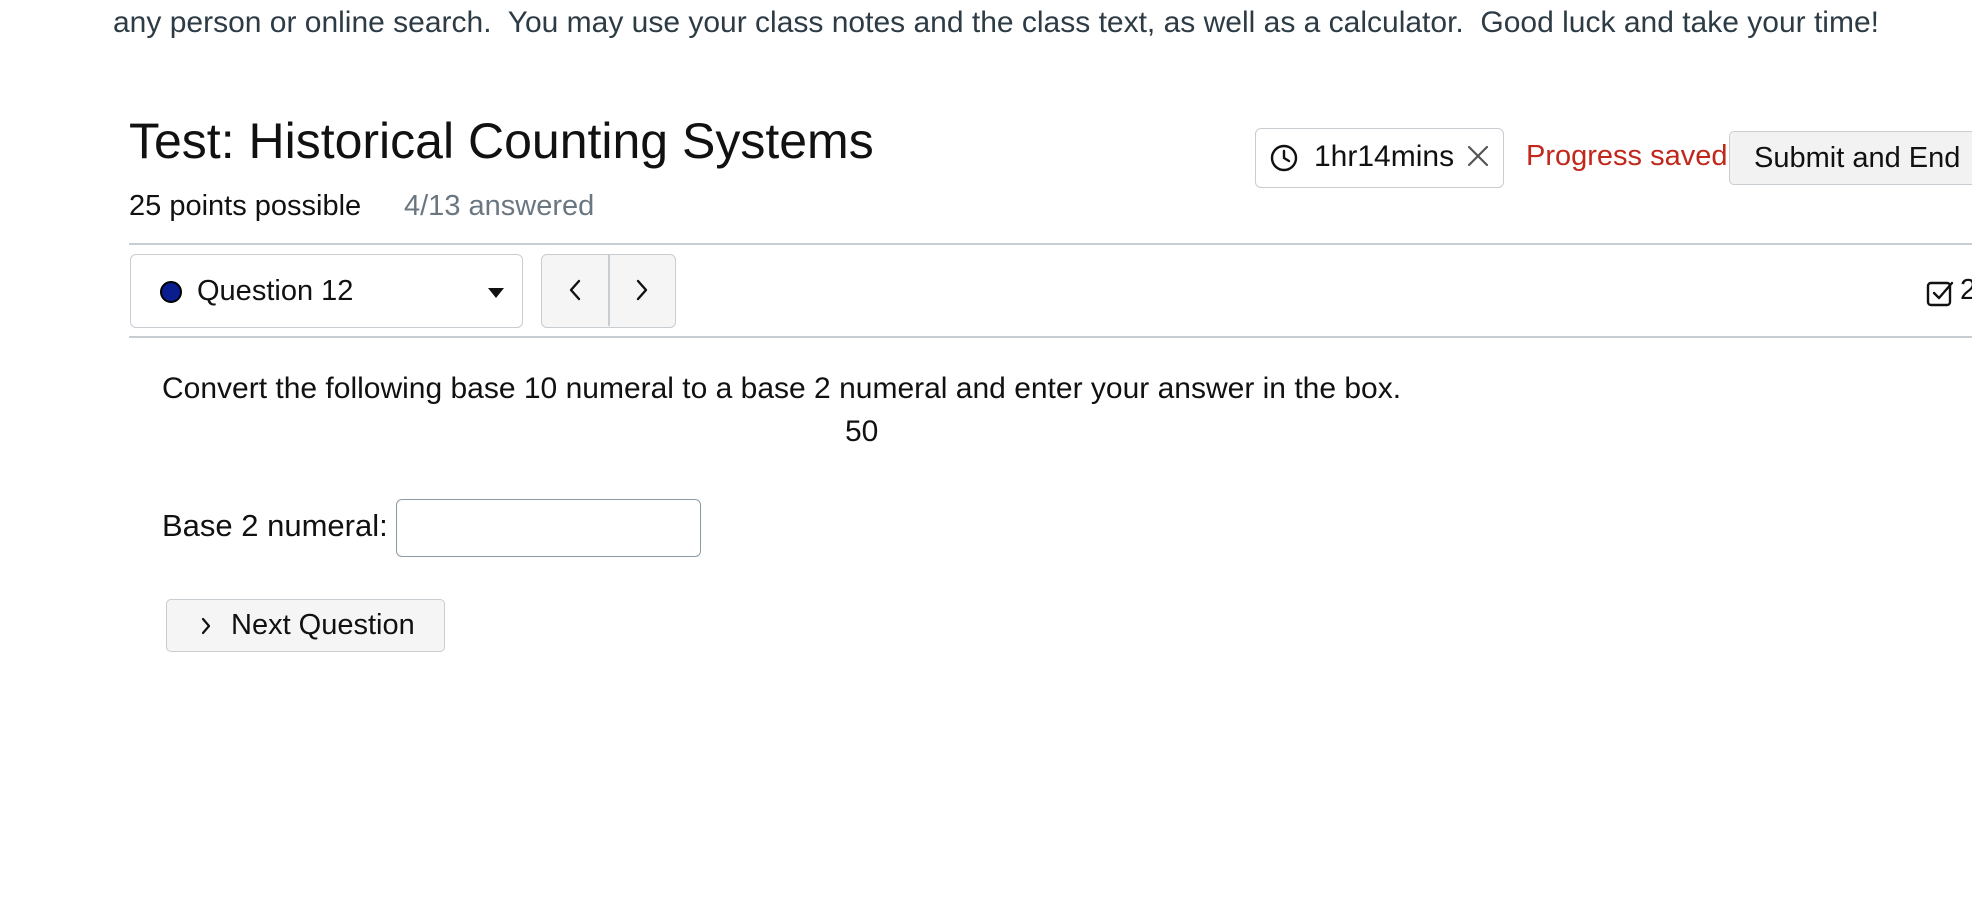  Describe the element at coordinates (1478, 156) in the screenshot. I see `close-icon` at that location.